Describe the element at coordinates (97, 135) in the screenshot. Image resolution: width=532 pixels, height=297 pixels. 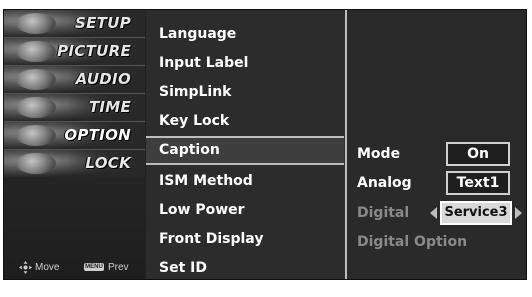
I see `category-label: OPTION` at that location.